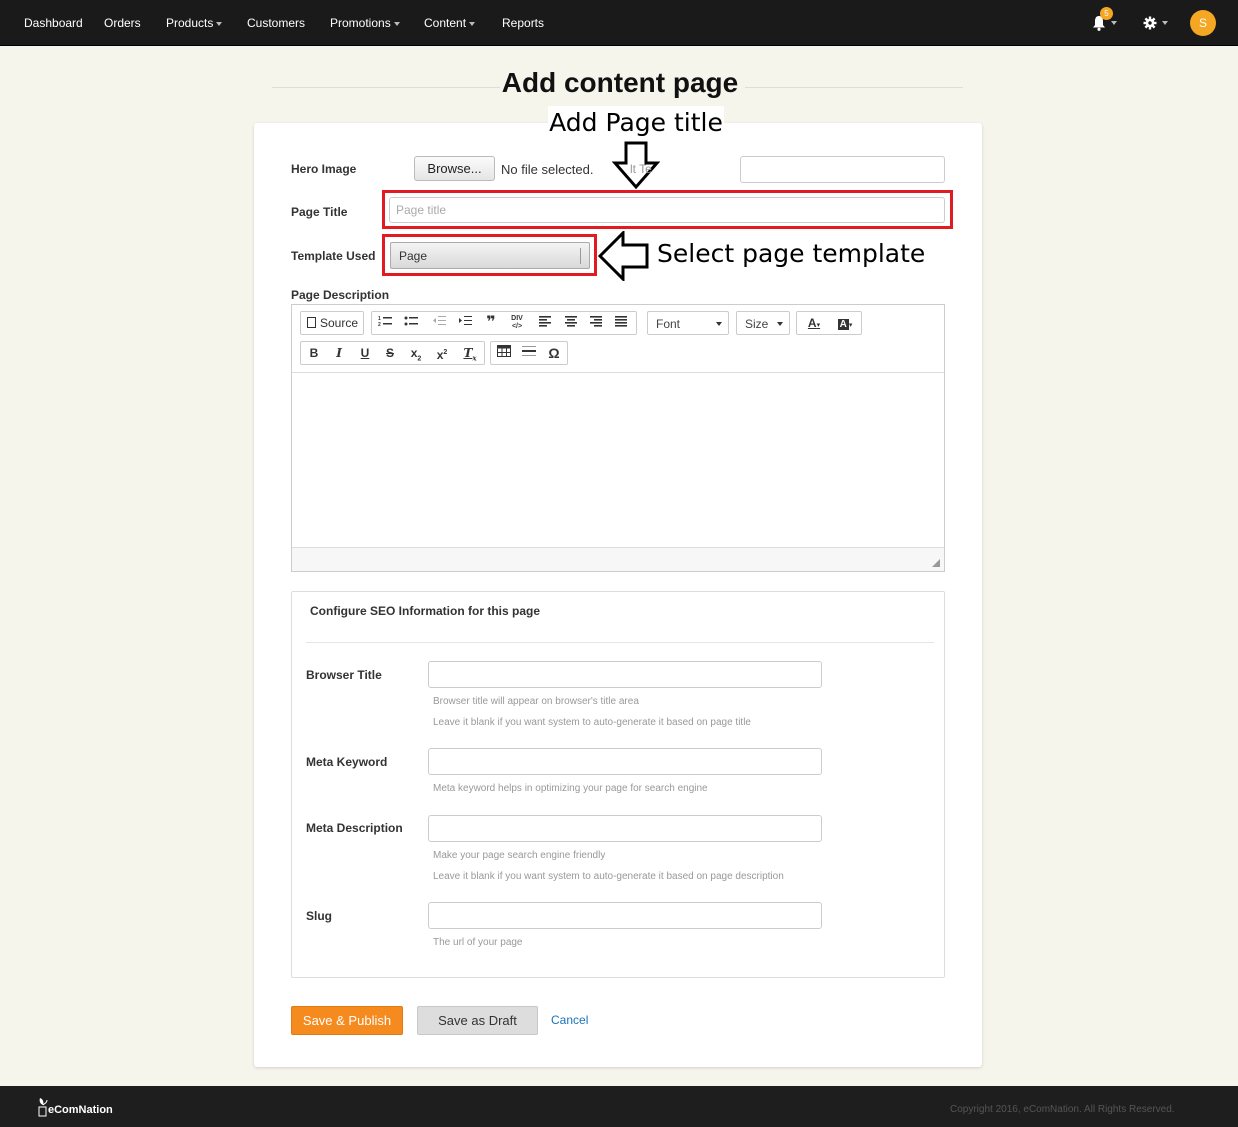 The width and height of the screenshot is (1238, 1127). I want to click on browser-title-input, so click(625, 674).